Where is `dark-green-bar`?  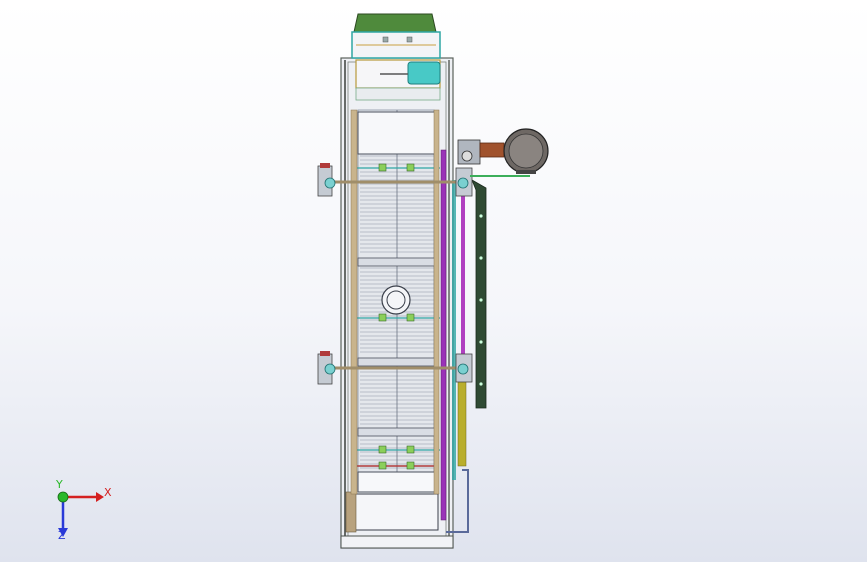
dark-green-bar is located at coordinates (479, 294).